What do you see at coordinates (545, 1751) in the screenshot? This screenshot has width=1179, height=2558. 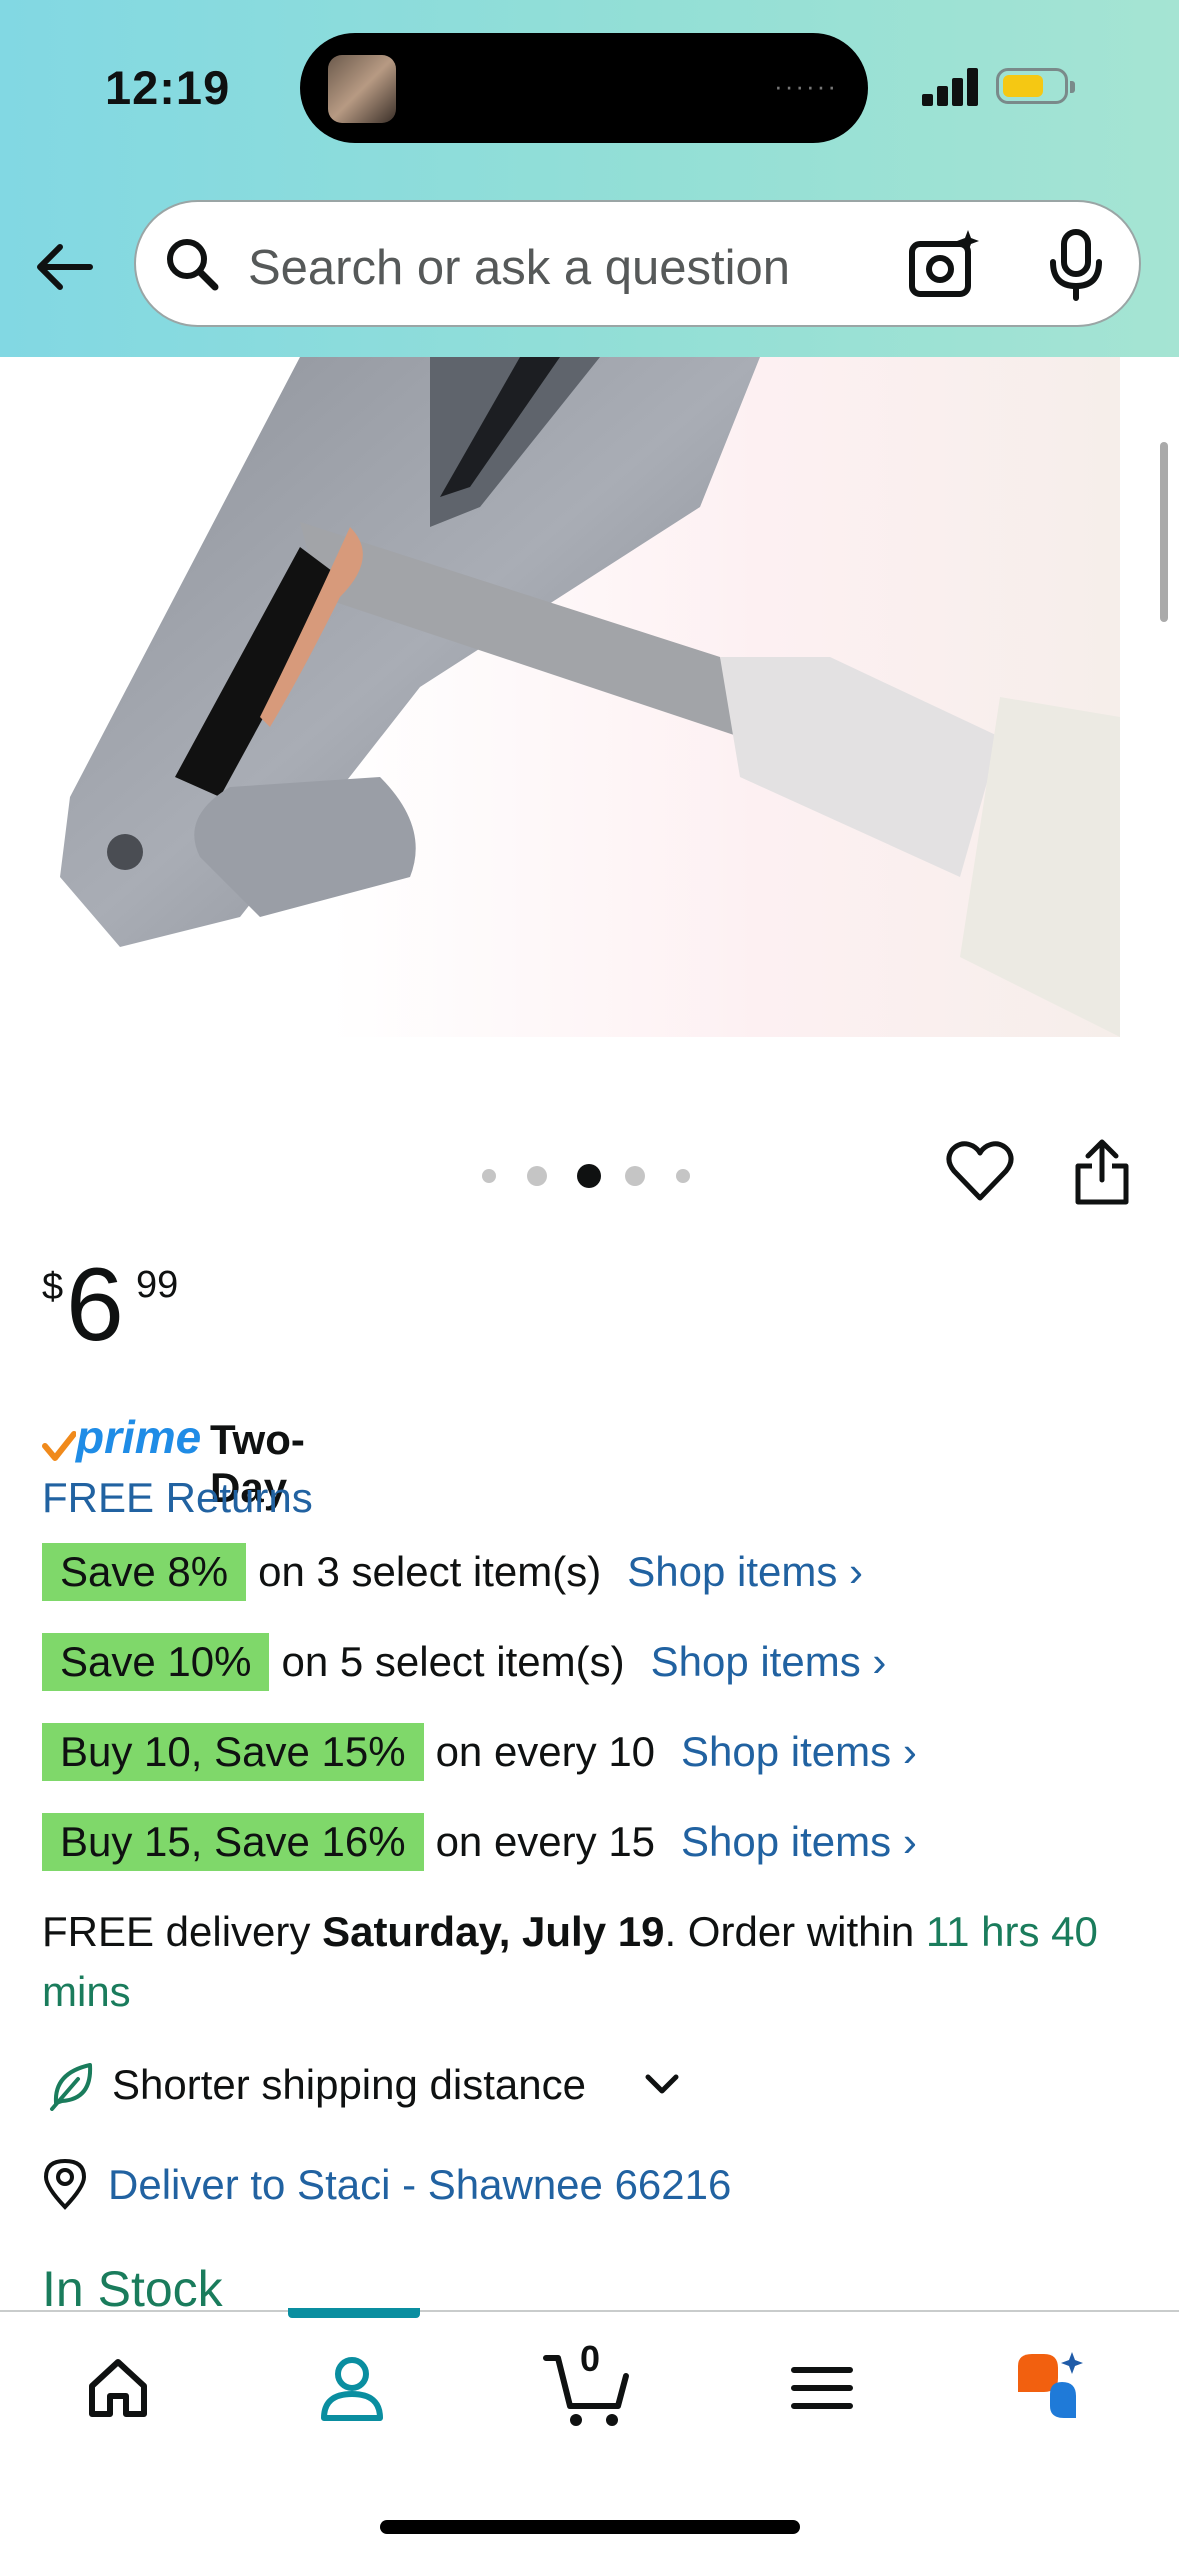 I see `deal-text: on every 10` at bounding box center [545, 1751].